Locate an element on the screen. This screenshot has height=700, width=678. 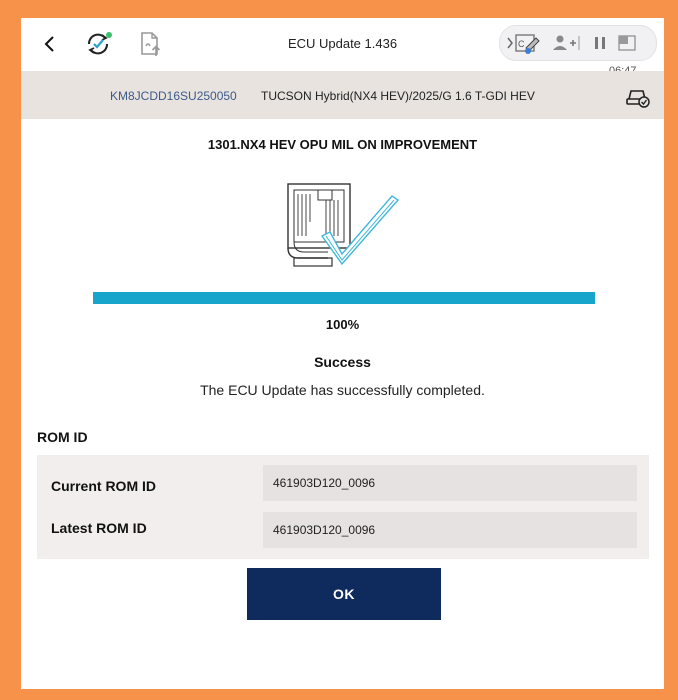
pause-icon is located at coordinates (600, 43).